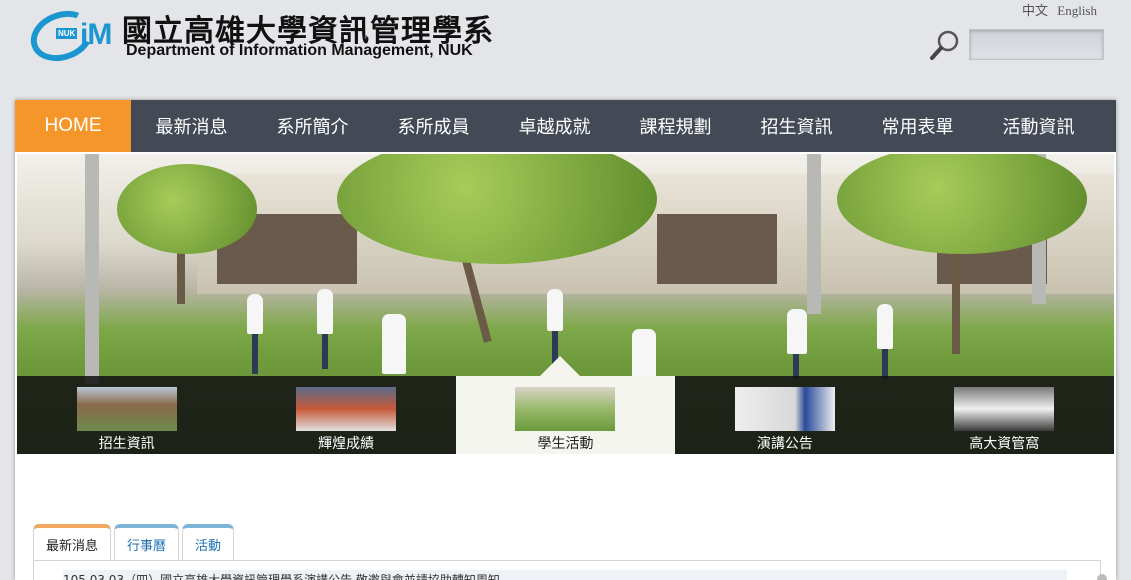 The width and height of the screenshot is (1131, 580). Describe the element at coordinates (72, 542) in the screenshot. I see `tab-news: 最新消息` at that location.